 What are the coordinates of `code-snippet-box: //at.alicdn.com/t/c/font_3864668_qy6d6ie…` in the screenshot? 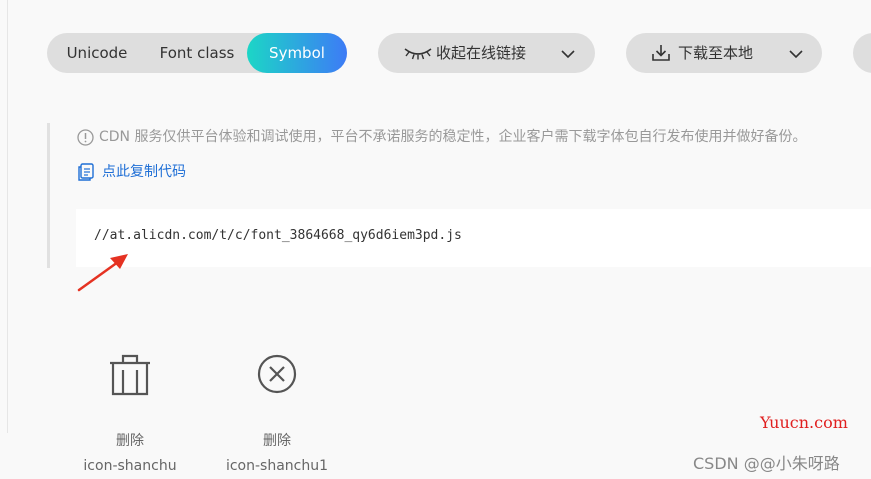 It's located at (473, 238).